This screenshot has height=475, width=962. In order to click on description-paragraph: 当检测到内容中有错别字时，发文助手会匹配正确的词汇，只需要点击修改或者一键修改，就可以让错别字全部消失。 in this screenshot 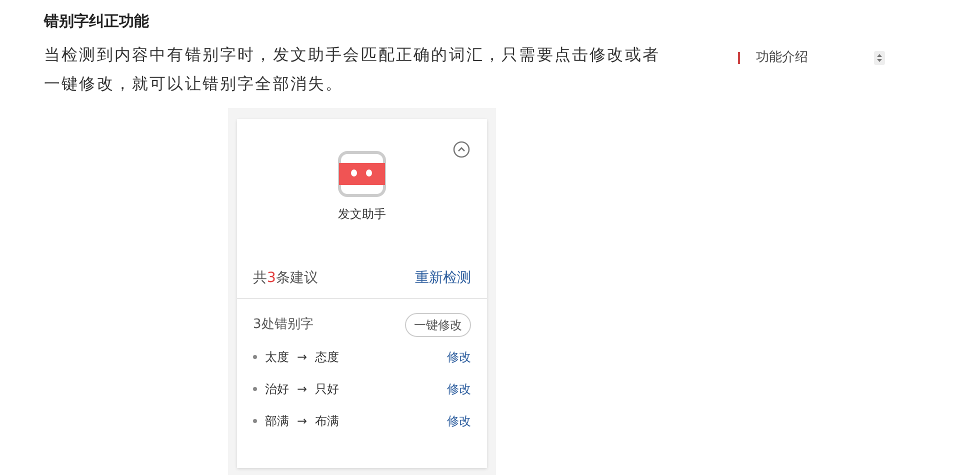, I will do `click(352, 69)`.